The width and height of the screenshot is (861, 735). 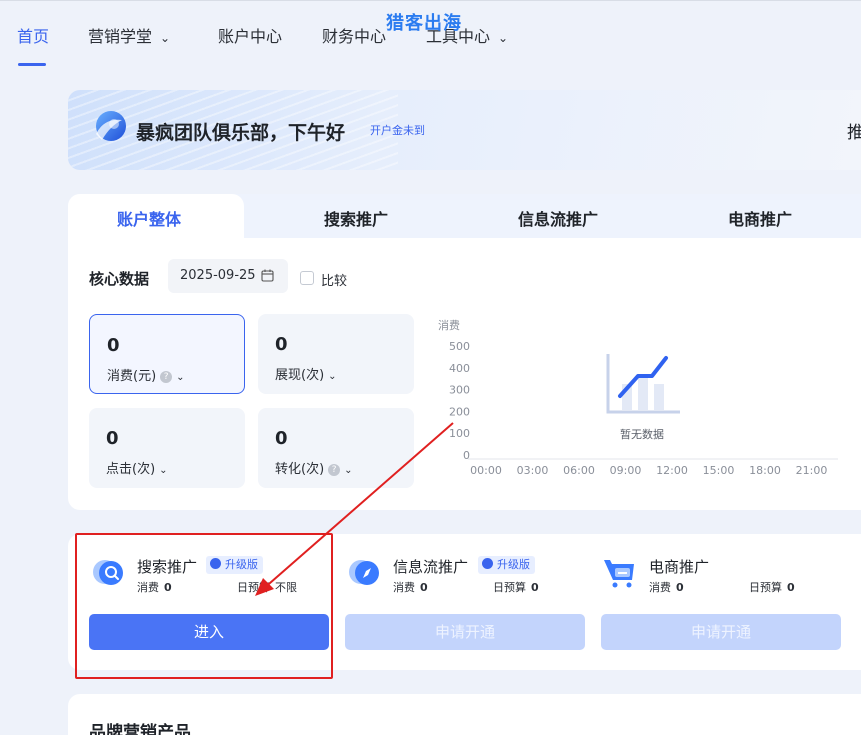 I want to click on chart-x-tick-label: 21:00, so click(x=812, y=470).